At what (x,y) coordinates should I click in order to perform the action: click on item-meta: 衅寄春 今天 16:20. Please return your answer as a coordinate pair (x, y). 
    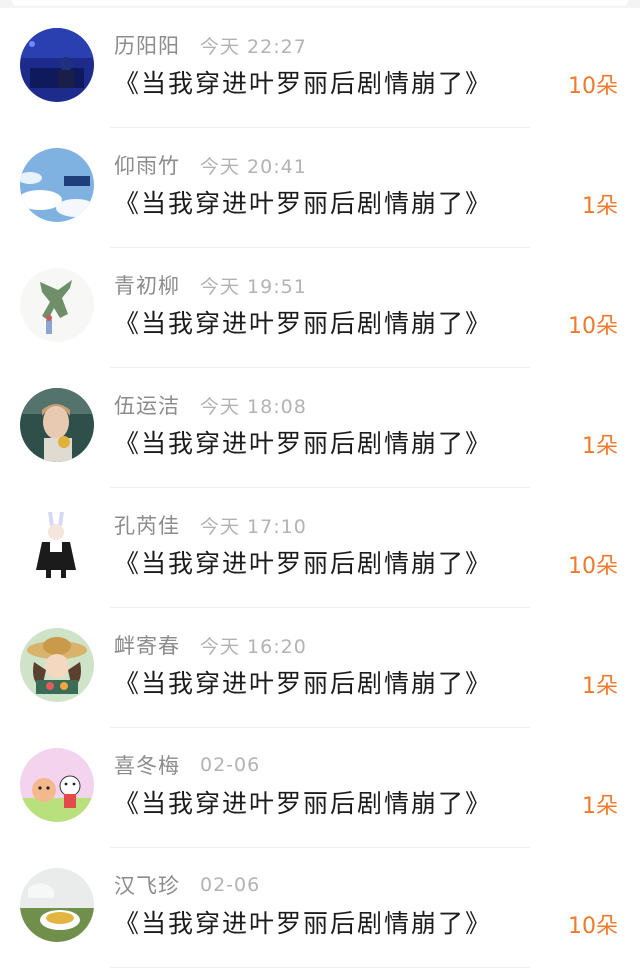
    Looking at the image, I should click on (210, 645).